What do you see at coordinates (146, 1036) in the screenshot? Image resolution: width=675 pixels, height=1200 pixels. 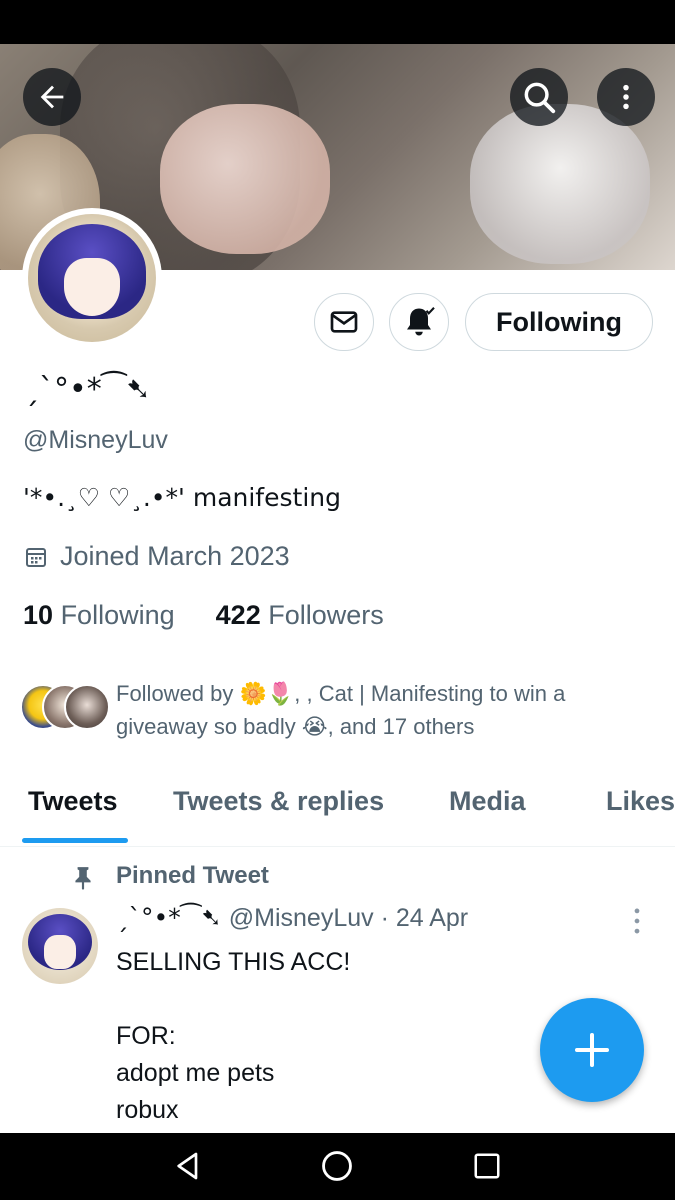 I see `tweet-line: FOR:` at bounding box center [146, 1036].